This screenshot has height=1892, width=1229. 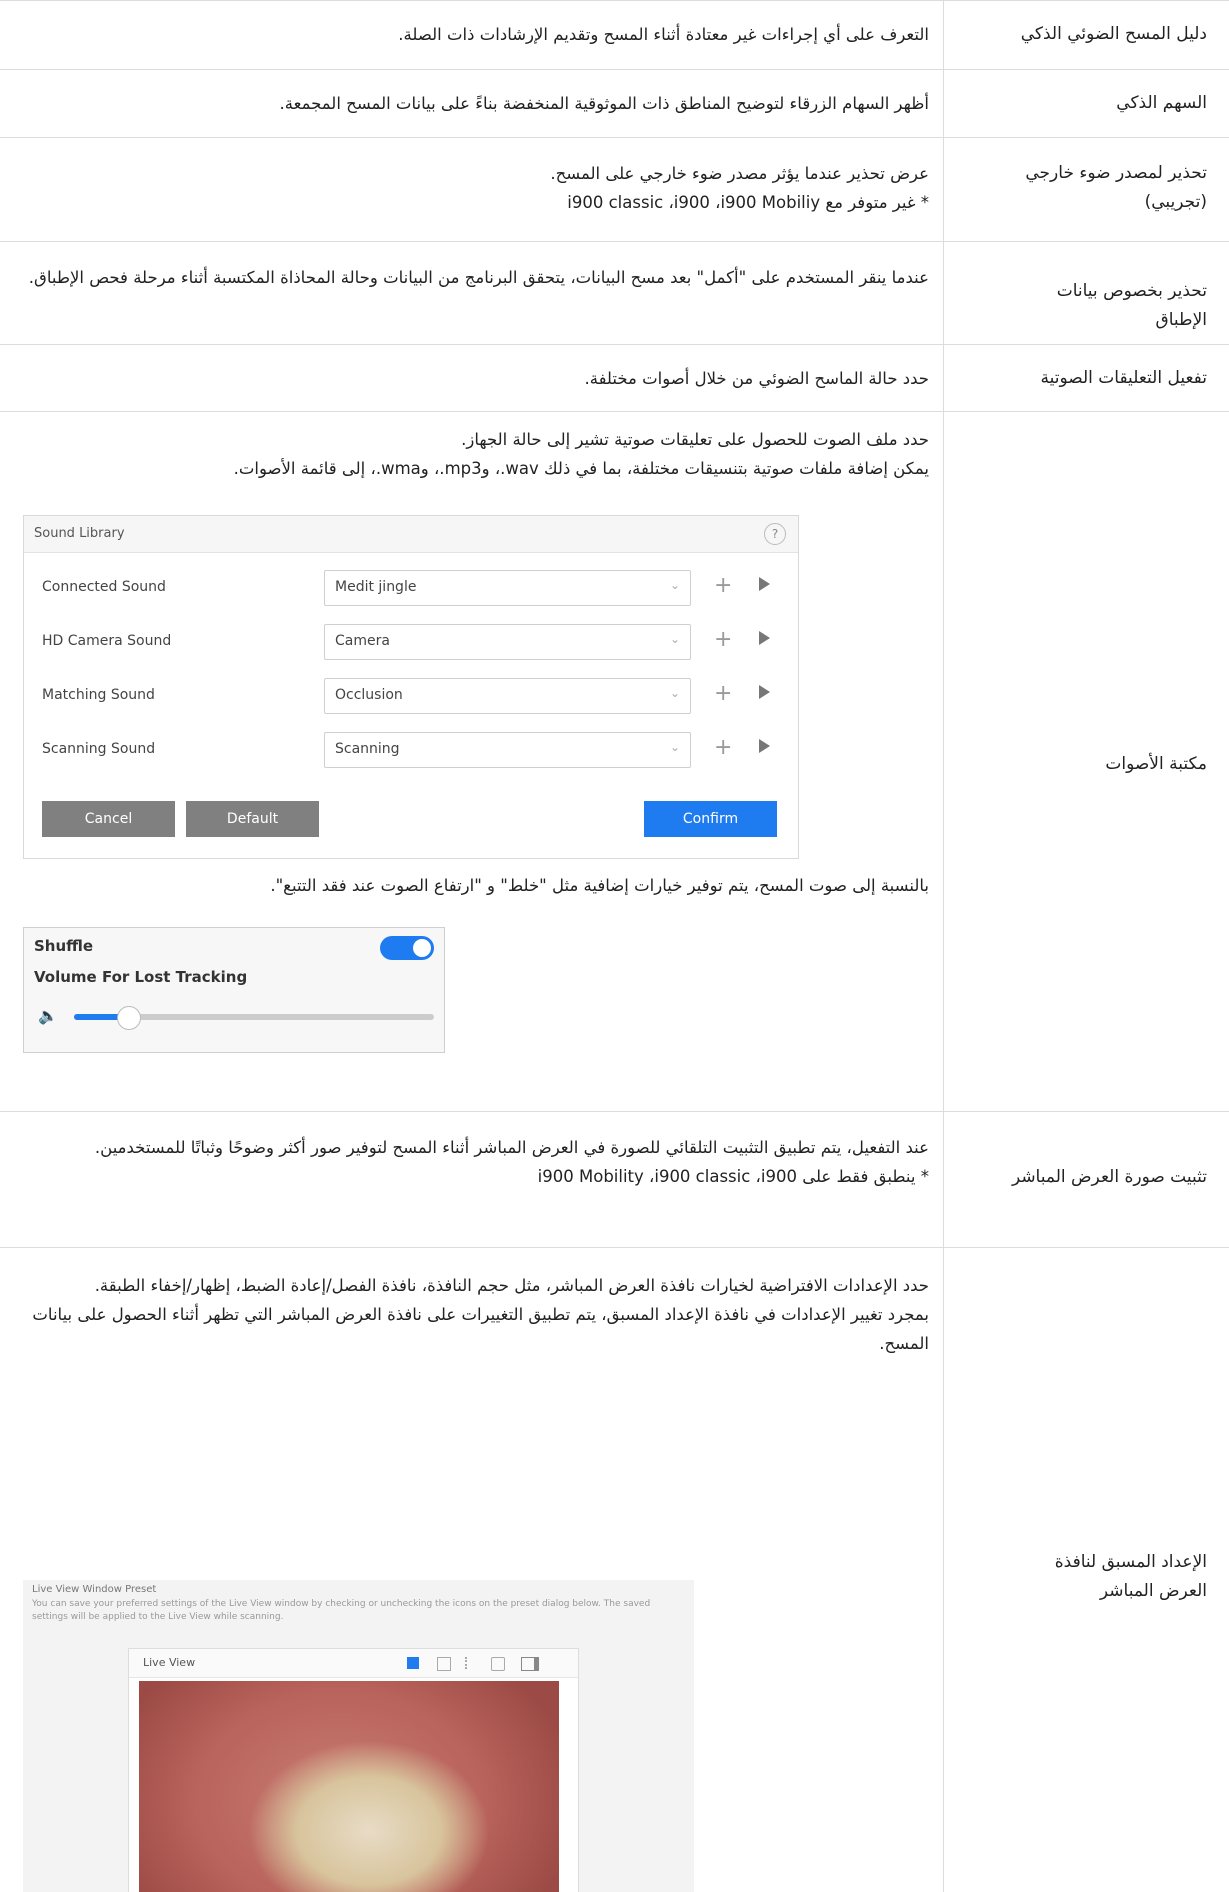 I want to click on sound-row: Matching Sound Occlusion ⌄ +, so click(x=410, y=696).